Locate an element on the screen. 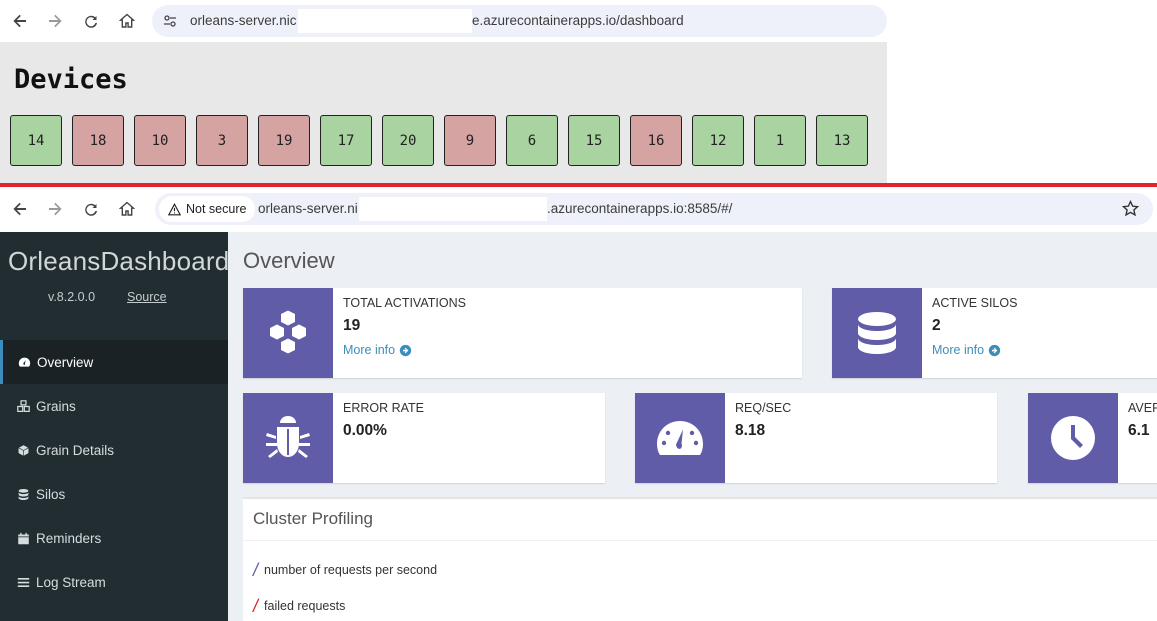 This screenshot has width=1157, height=621. device-tile: 15 is located at coordinates (594, 140).